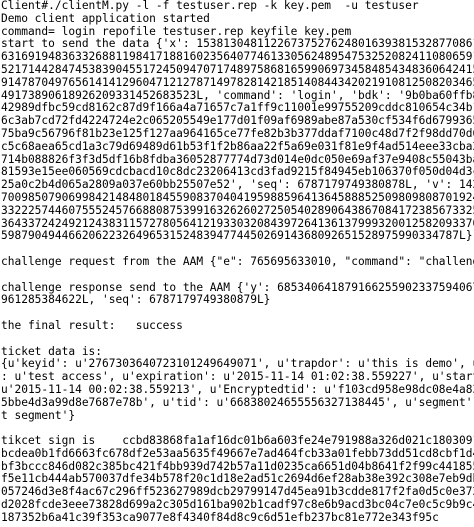 This screenshot has width=474, height=527. Describe the element at coordinates (136, 300) in the screenshot. I see `terminal-line: 961285384622L, 'seq': 6787179749380879L}` at that location.